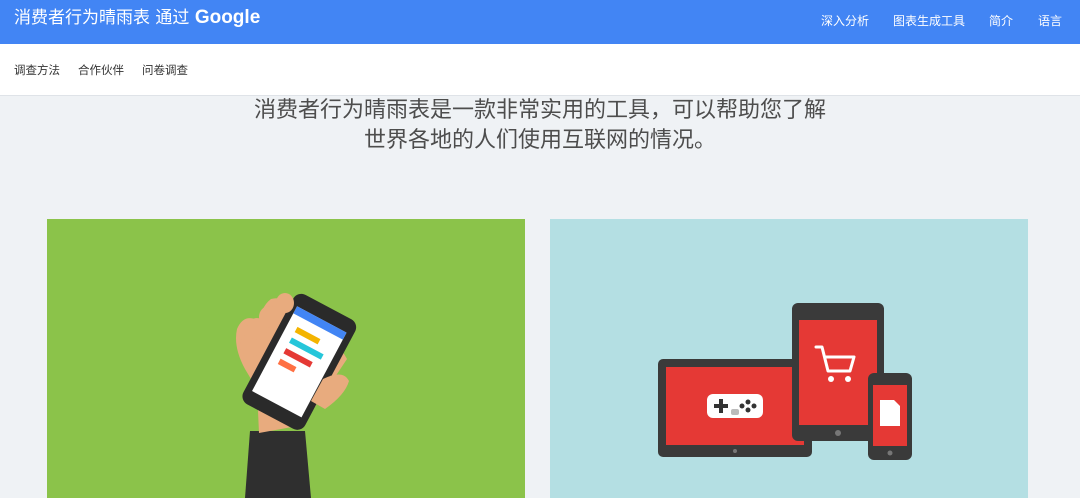 The height and width of the screenshot is (498, 1080). Describe the element at coordinates (929, 21) in the screenshot. I see `nav-chart-builder-link: 图表生成工具` at that location.